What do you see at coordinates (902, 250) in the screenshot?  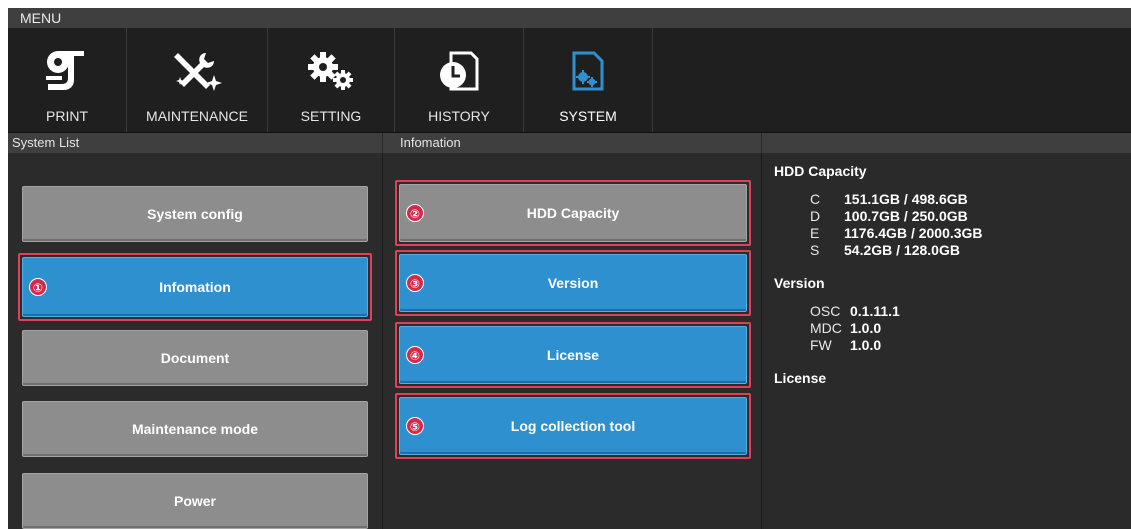 I see `hdd-usage-value: 54.2GB / 128.0GB` at bounding box center [902, 250].